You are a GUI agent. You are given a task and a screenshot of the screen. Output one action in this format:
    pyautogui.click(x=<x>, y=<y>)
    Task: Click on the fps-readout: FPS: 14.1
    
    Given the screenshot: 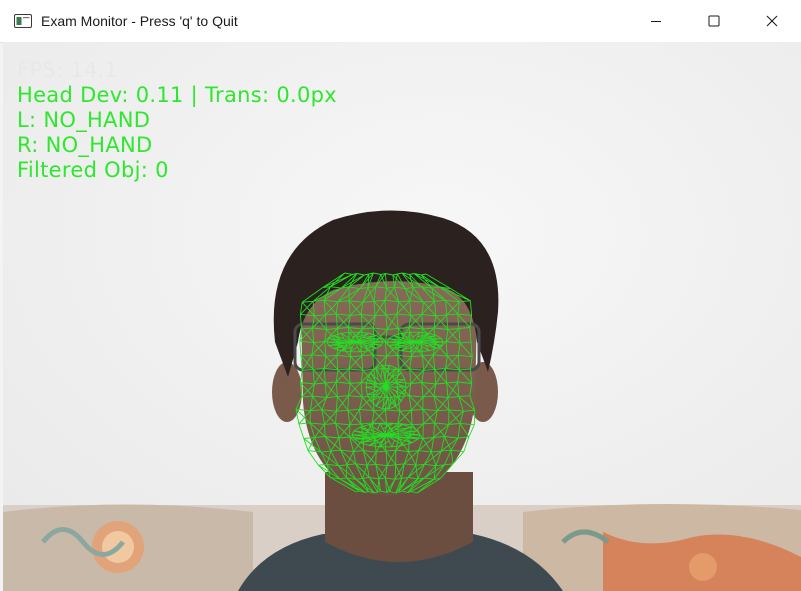 What is the action you would take?
    pyautogui.click(x=68, y=70)
    